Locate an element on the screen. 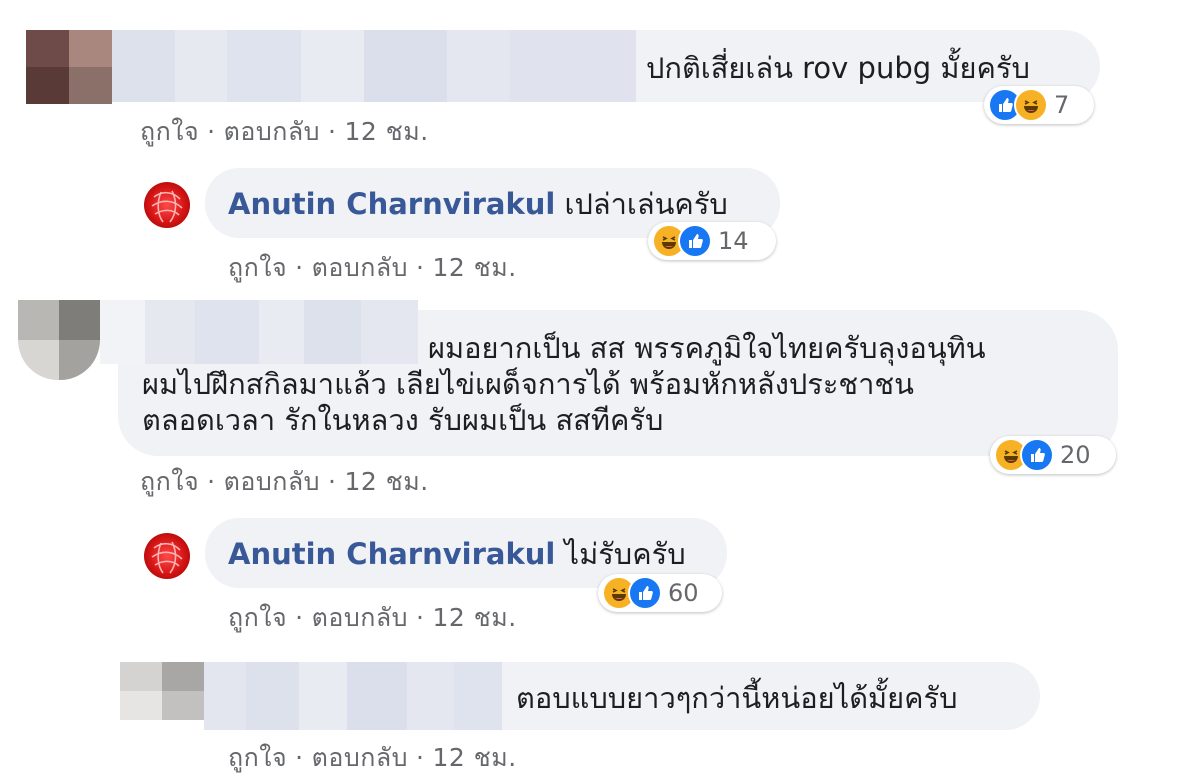 The height and width of the screenshot is (778, 1200). reply-text: เปล่าเล่นครับ is located at coordinates (646, 204).